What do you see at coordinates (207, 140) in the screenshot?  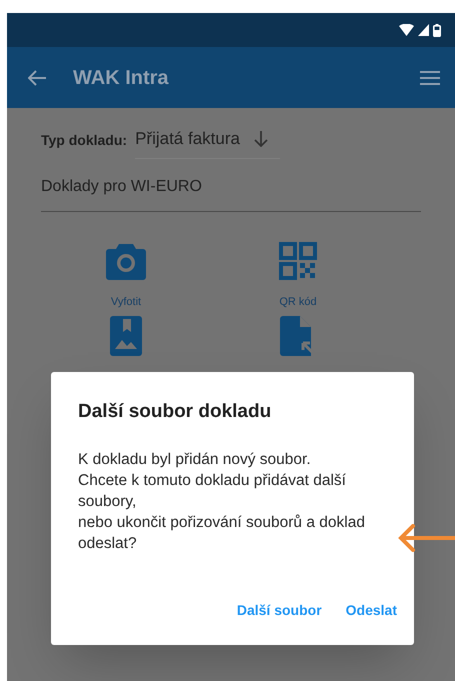 I see `doc-type-dropdown: Přijatá faktura` at bounding box center [207, 140].